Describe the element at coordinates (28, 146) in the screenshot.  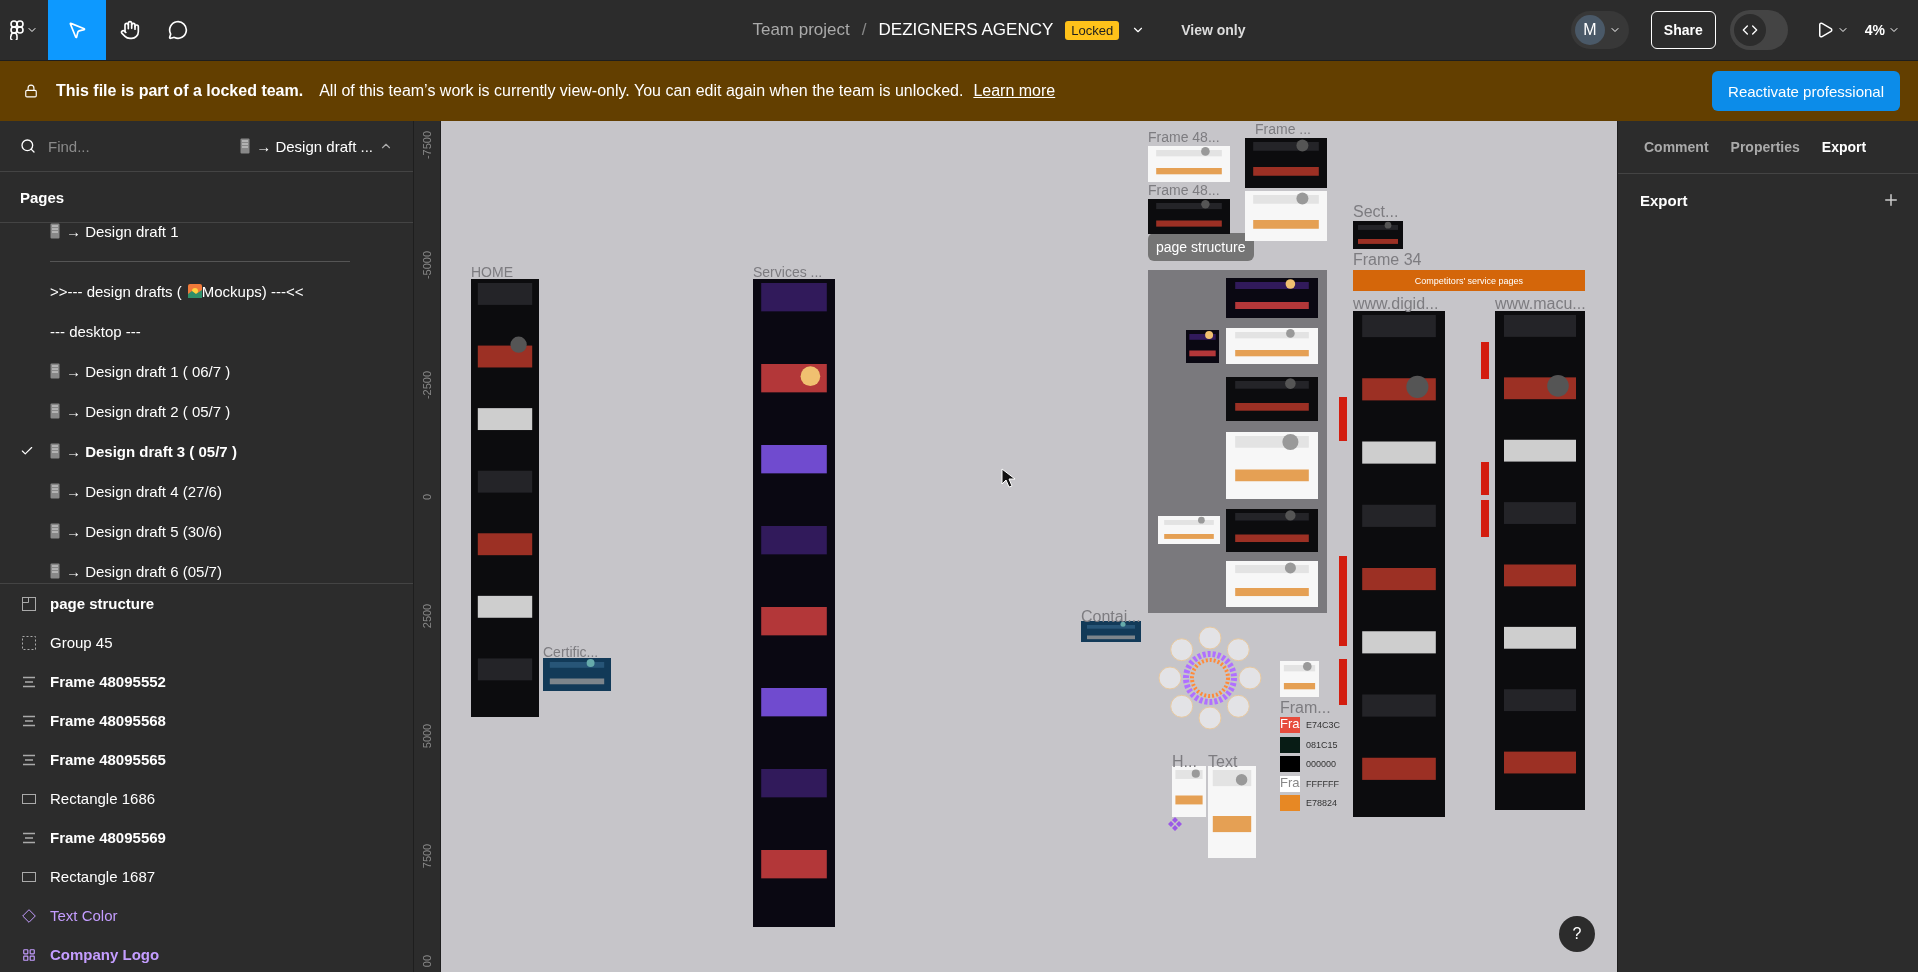
I see `search-icon` at that location.